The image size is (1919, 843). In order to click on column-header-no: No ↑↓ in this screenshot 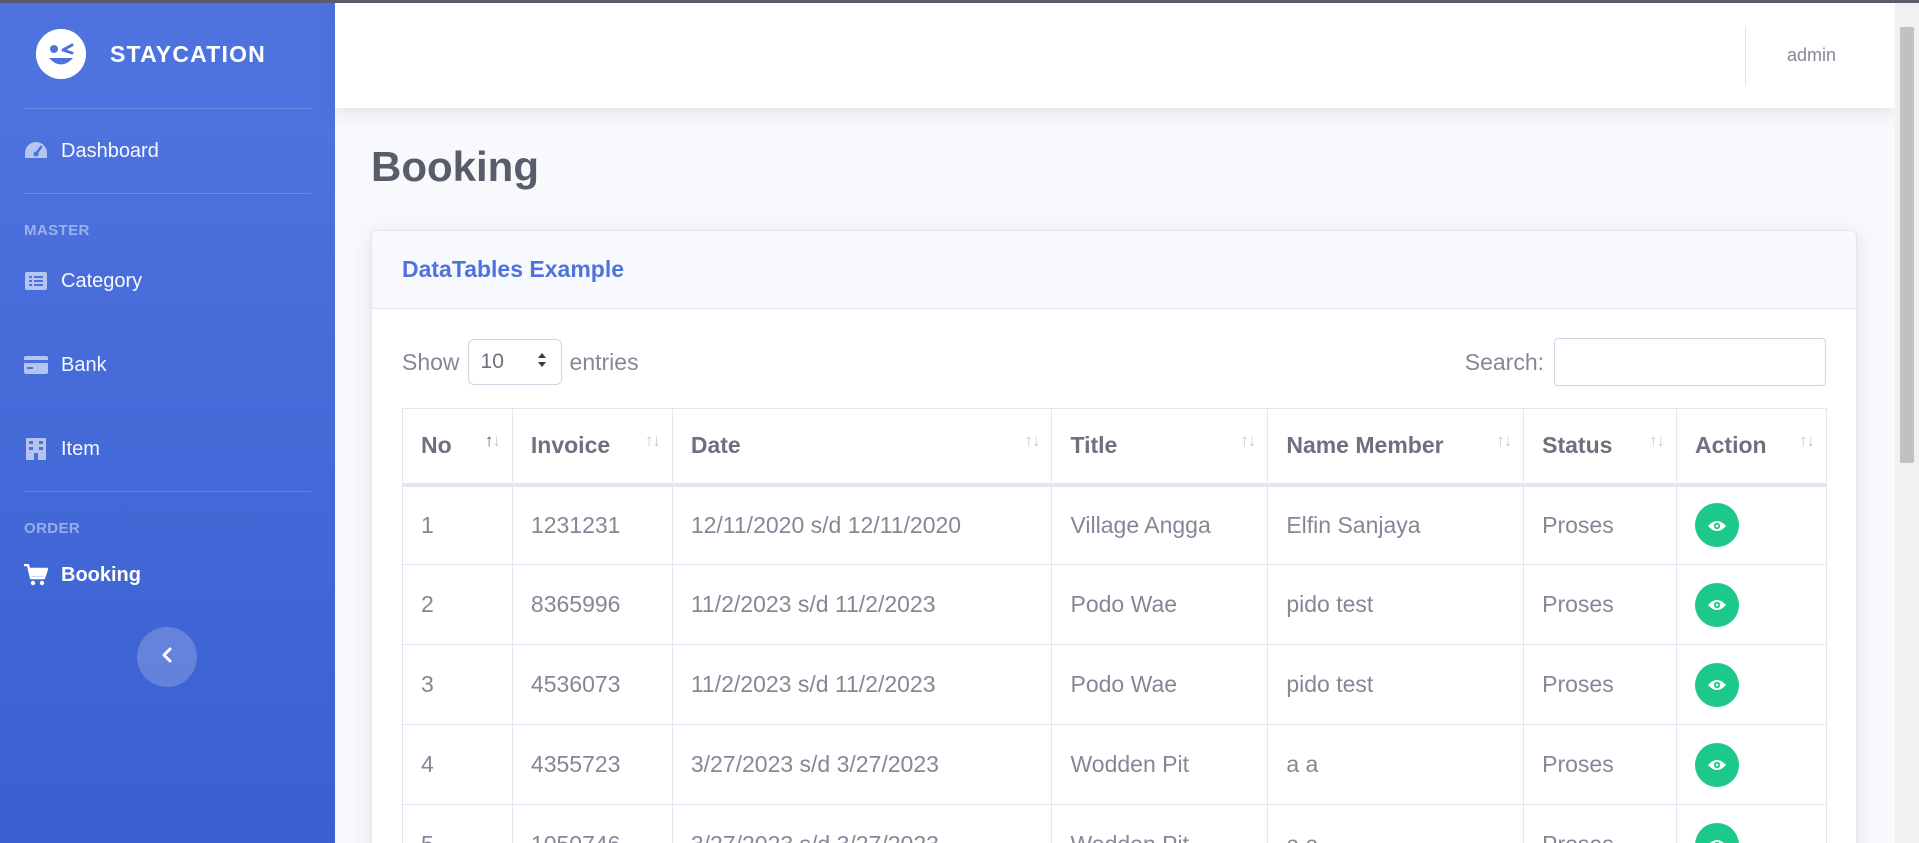, I will do `click(457, 447)`.